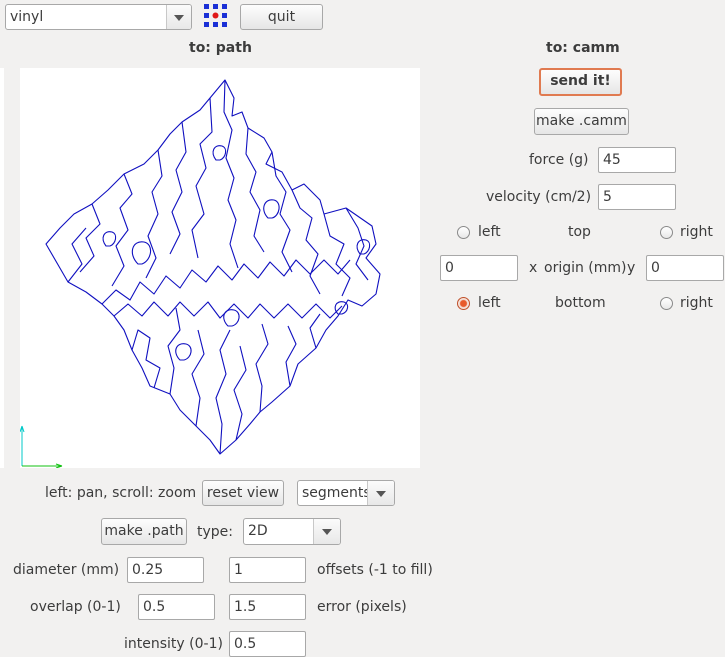 This screenshot has width=725, height=657. I want to click on display-mode-value: segments, so click(336, 493).